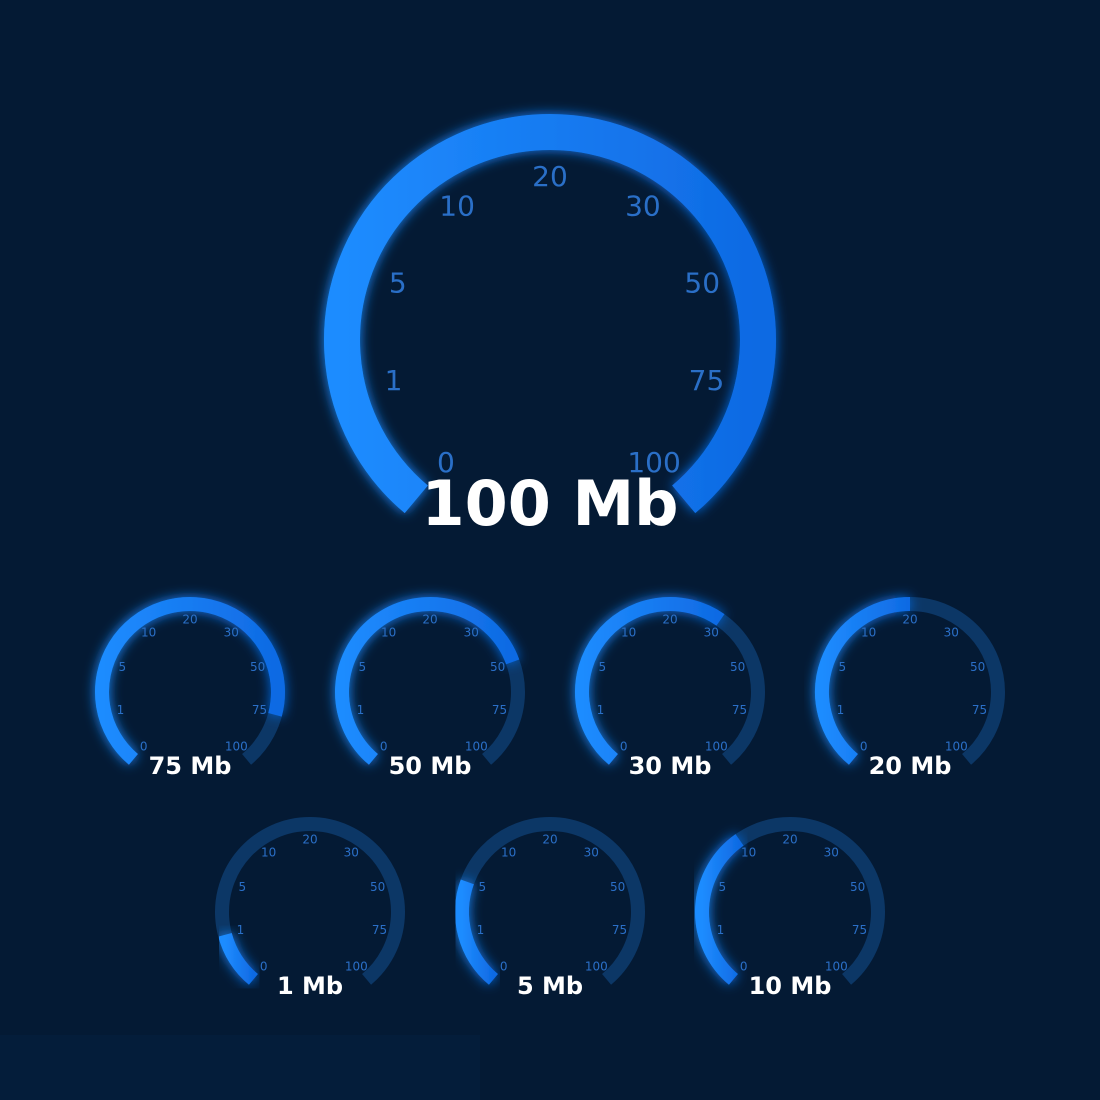 Image resolution: width=1100 pixels, height=1100 pixels. What do you see at coordinates (310, 986) in the screenshot?
I see `gauge-readout: 1 Mb` at bounding box center [310, 986].